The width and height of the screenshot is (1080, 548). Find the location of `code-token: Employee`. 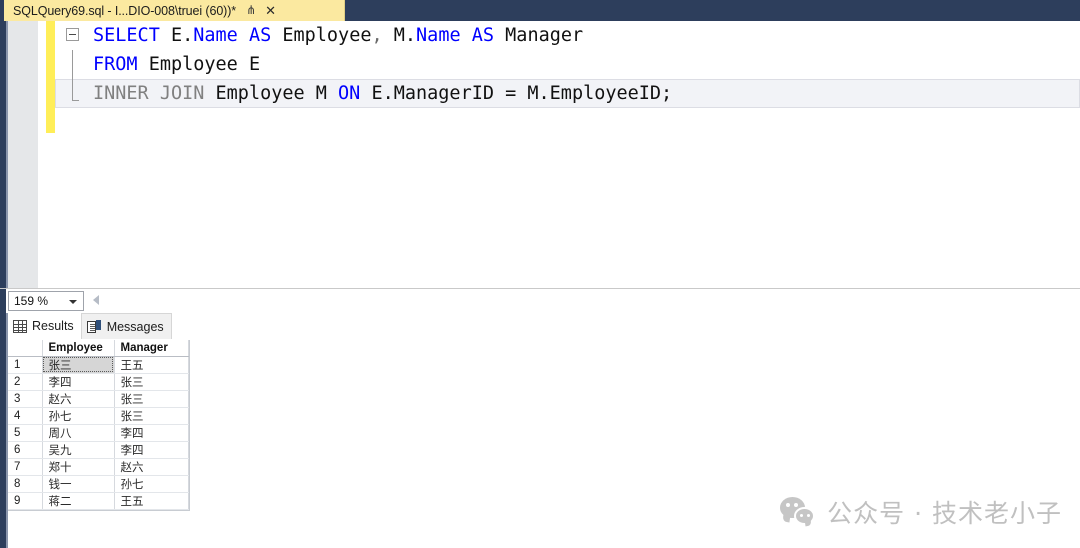

code-token: Employee is located at coordinates (321, 35).